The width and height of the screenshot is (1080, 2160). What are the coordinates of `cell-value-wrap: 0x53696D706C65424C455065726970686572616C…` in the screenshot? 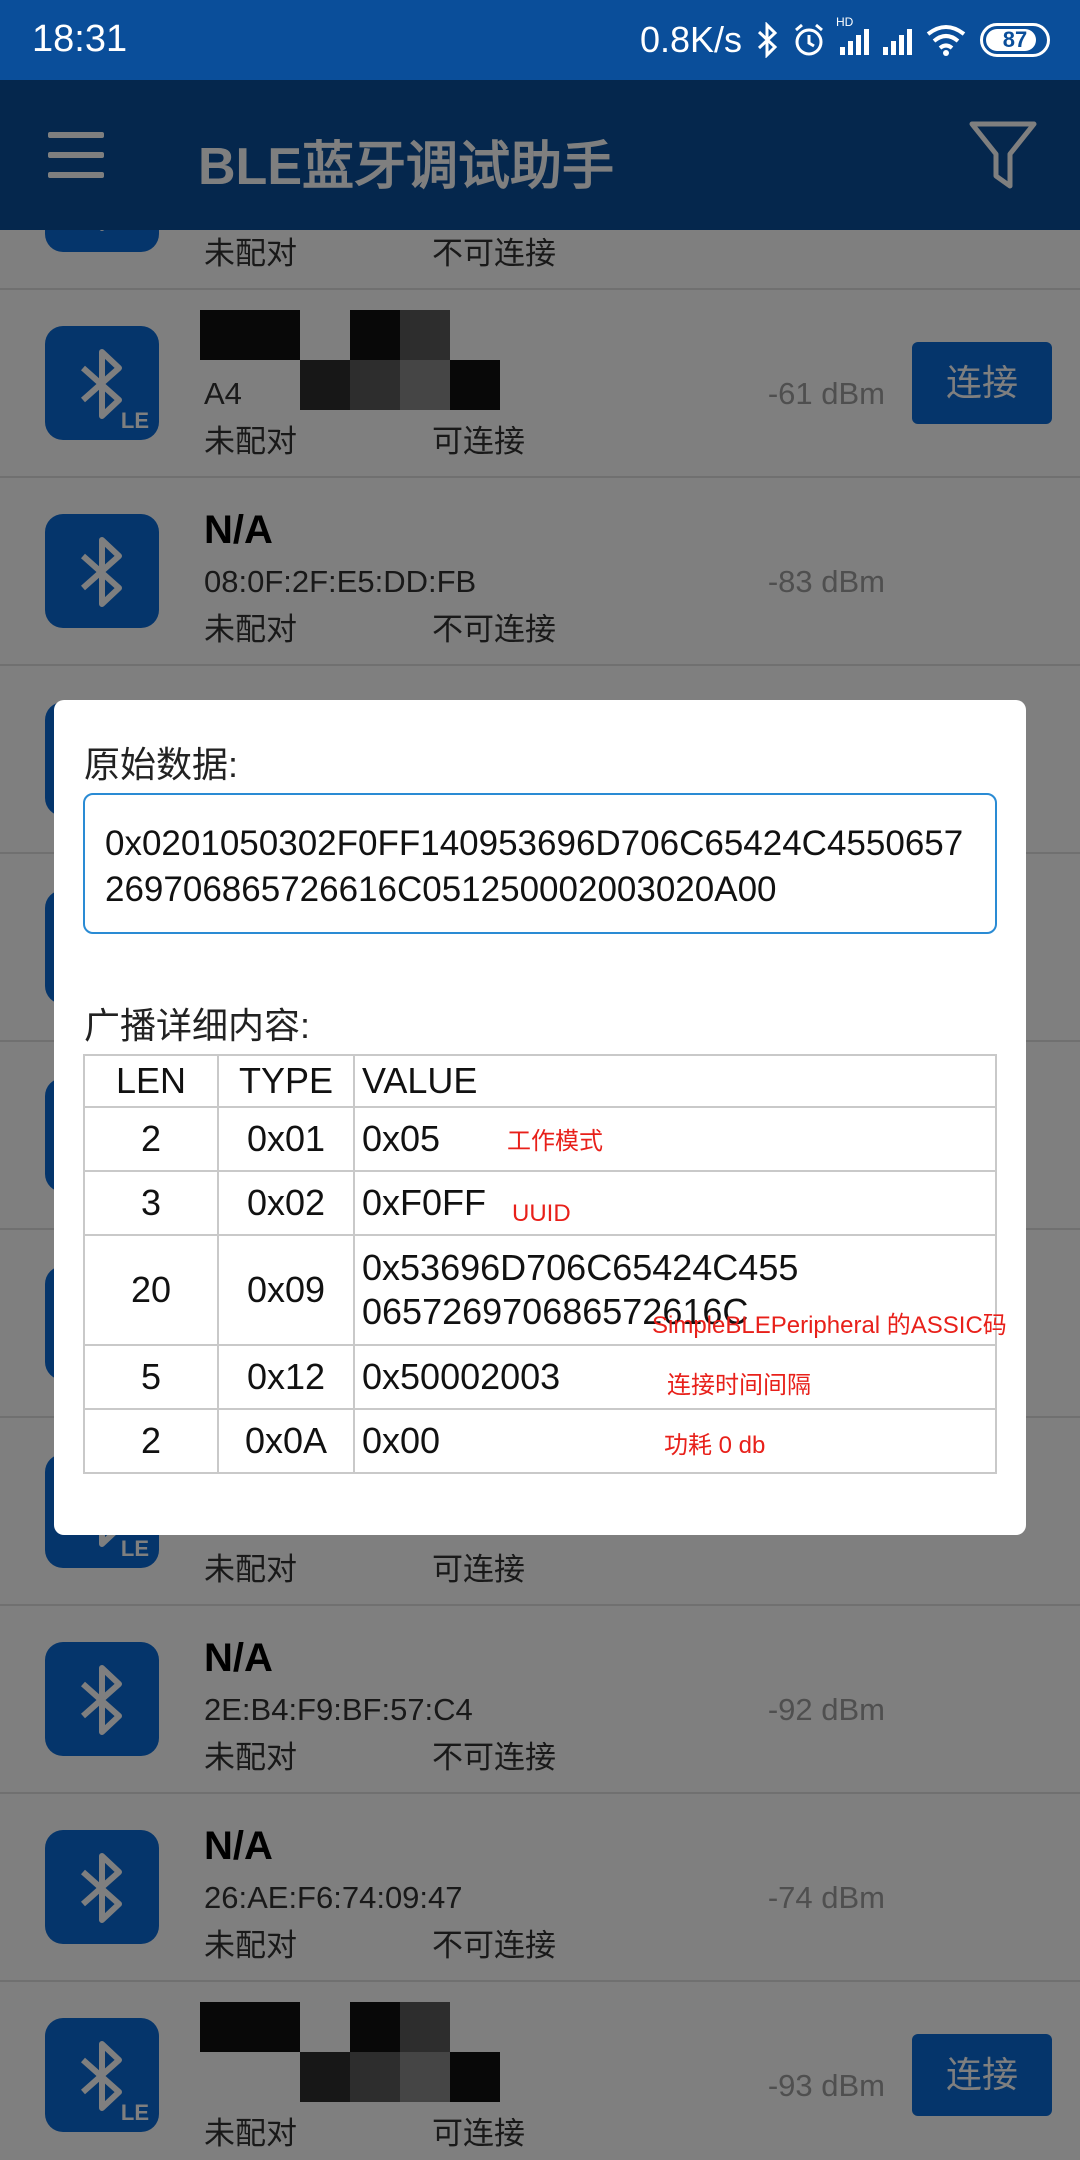 It's located at (680, 1290).